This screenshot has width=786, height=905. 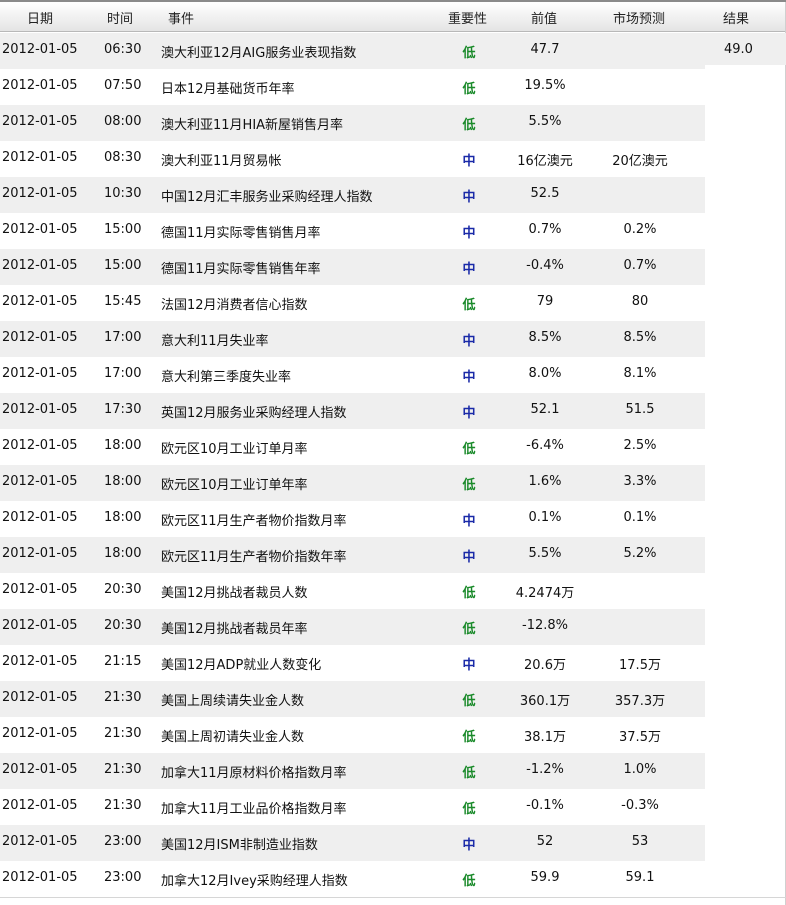 What do you see at coordinates (639, 17) in the screenshot?
I see `column-header-forecast: 市场预测` at bounding box center [639, 17].